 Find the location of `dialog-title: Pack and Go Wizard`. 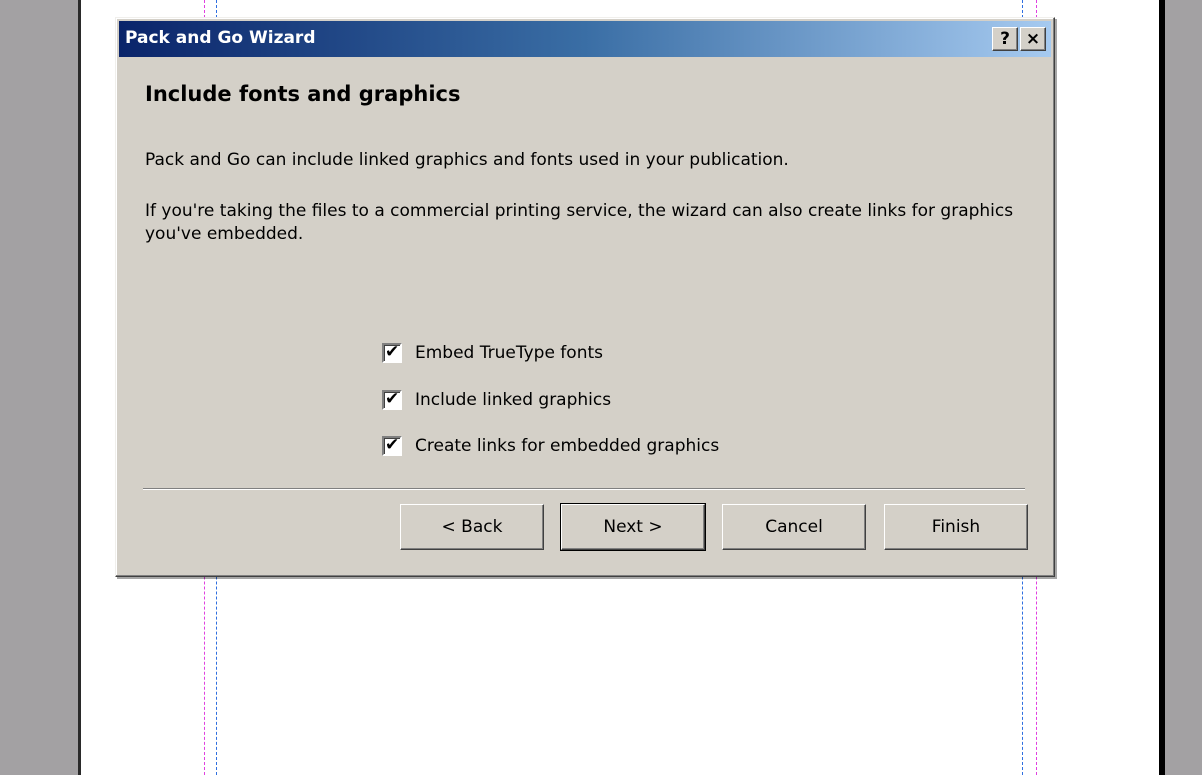

dialog-title: Pack and Go Wizard is located at coordinates (220, 38).